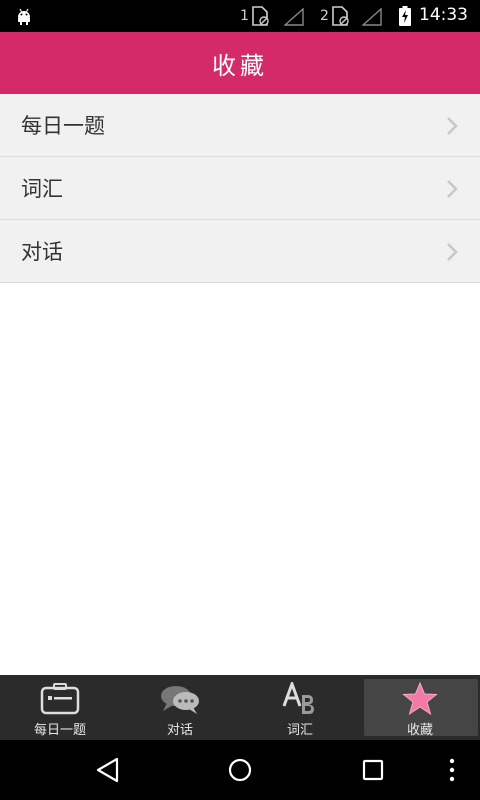 This screenshot has width=480, height=800. I want to click on tab-label: 对话, so click(179, 730).